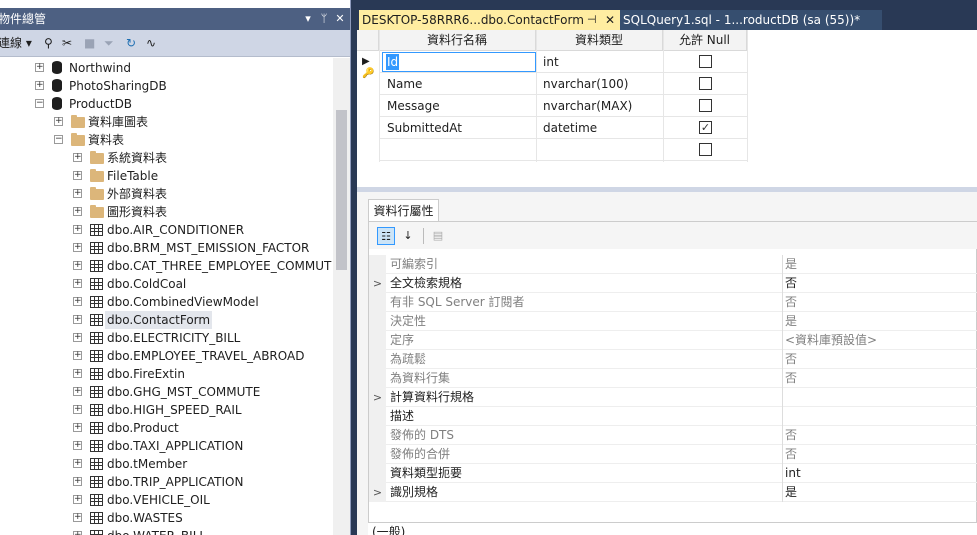  I want to click on tree-node: + dbo.ContactForm, so click(166, 320).